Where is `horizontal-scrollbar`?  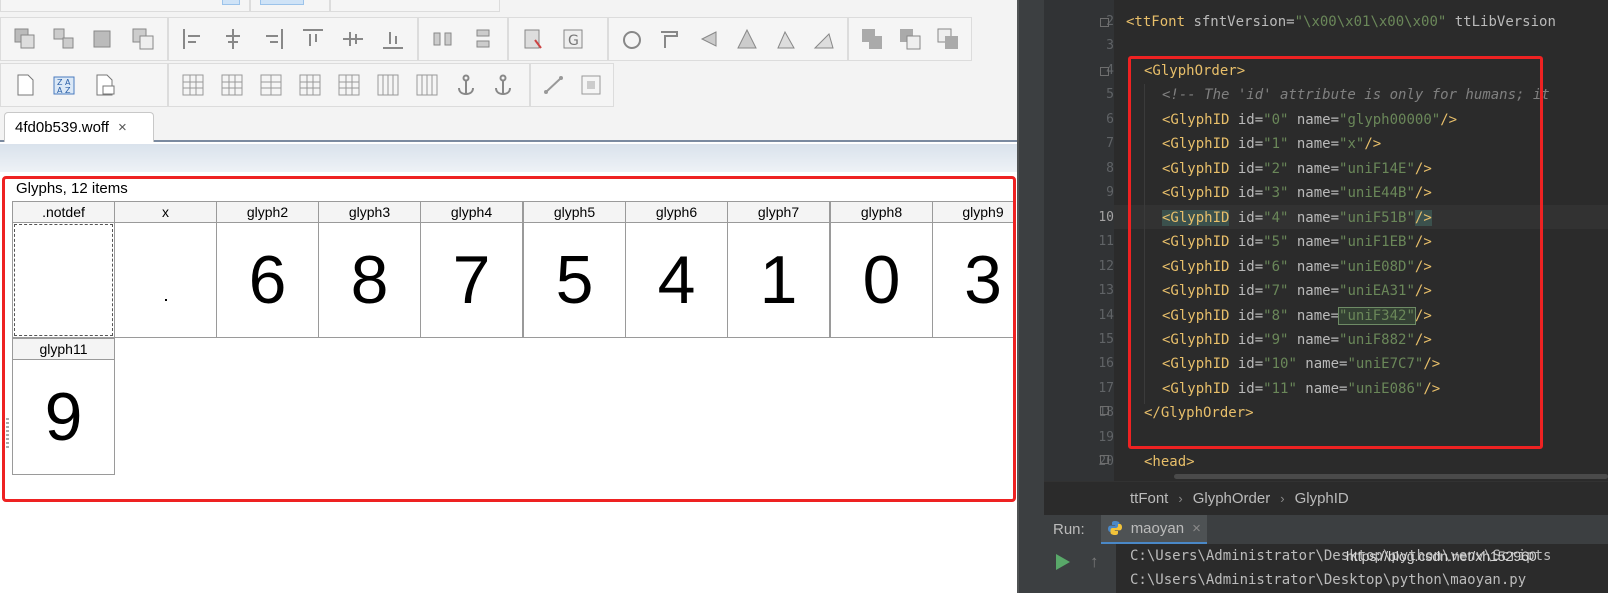
horizontal-scrollbar is located at coordinates (1361, 476).